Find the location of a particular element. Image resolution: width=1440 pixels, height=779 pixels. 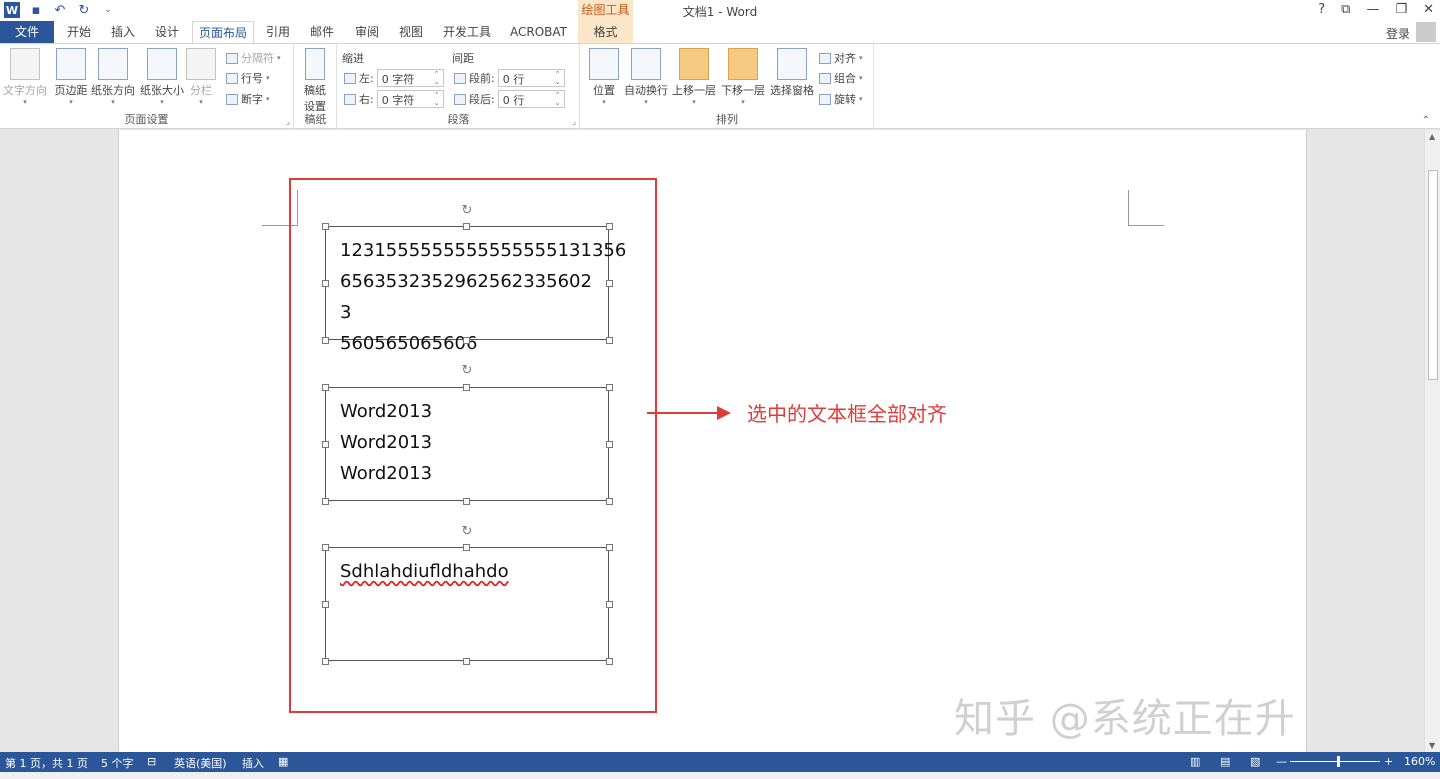

indent-left-spinner: 0 字符 is located at coordinates (410, 78).